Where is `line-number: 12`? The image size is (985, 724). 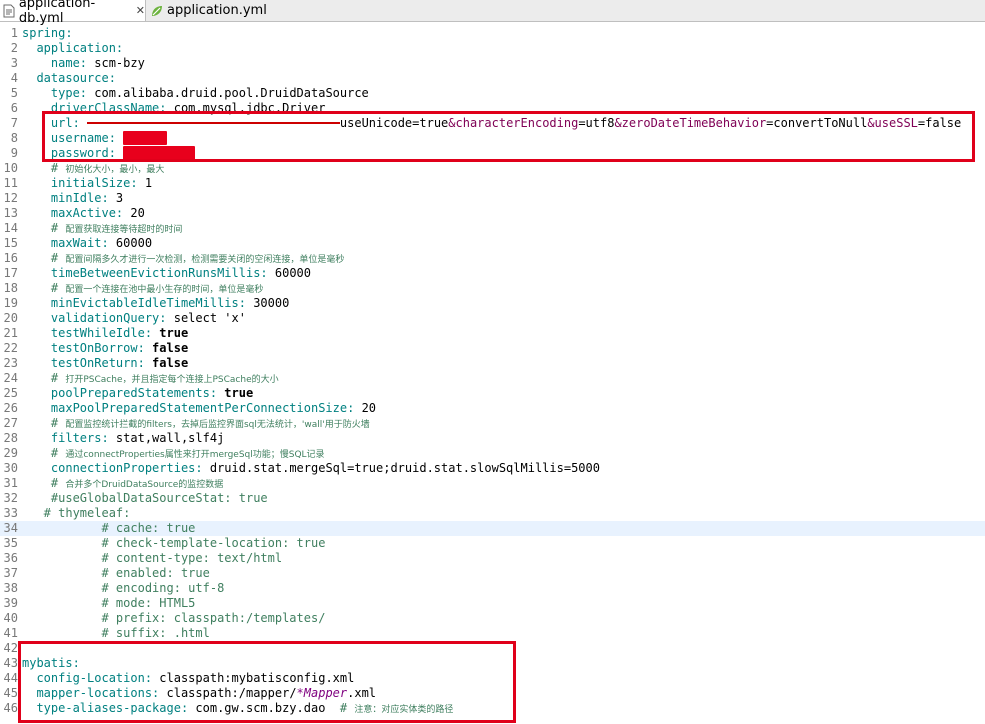 line-number: 12 is located at coordinates (10, 198).